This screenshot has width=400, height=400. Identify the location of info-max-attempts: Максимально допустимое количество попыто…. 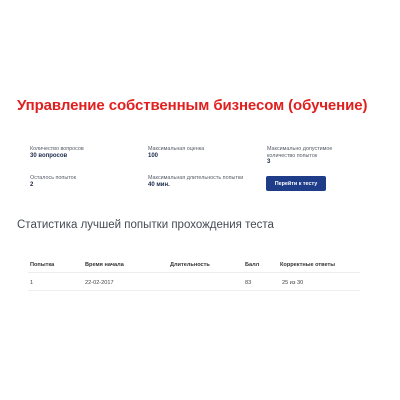
(312, 156).